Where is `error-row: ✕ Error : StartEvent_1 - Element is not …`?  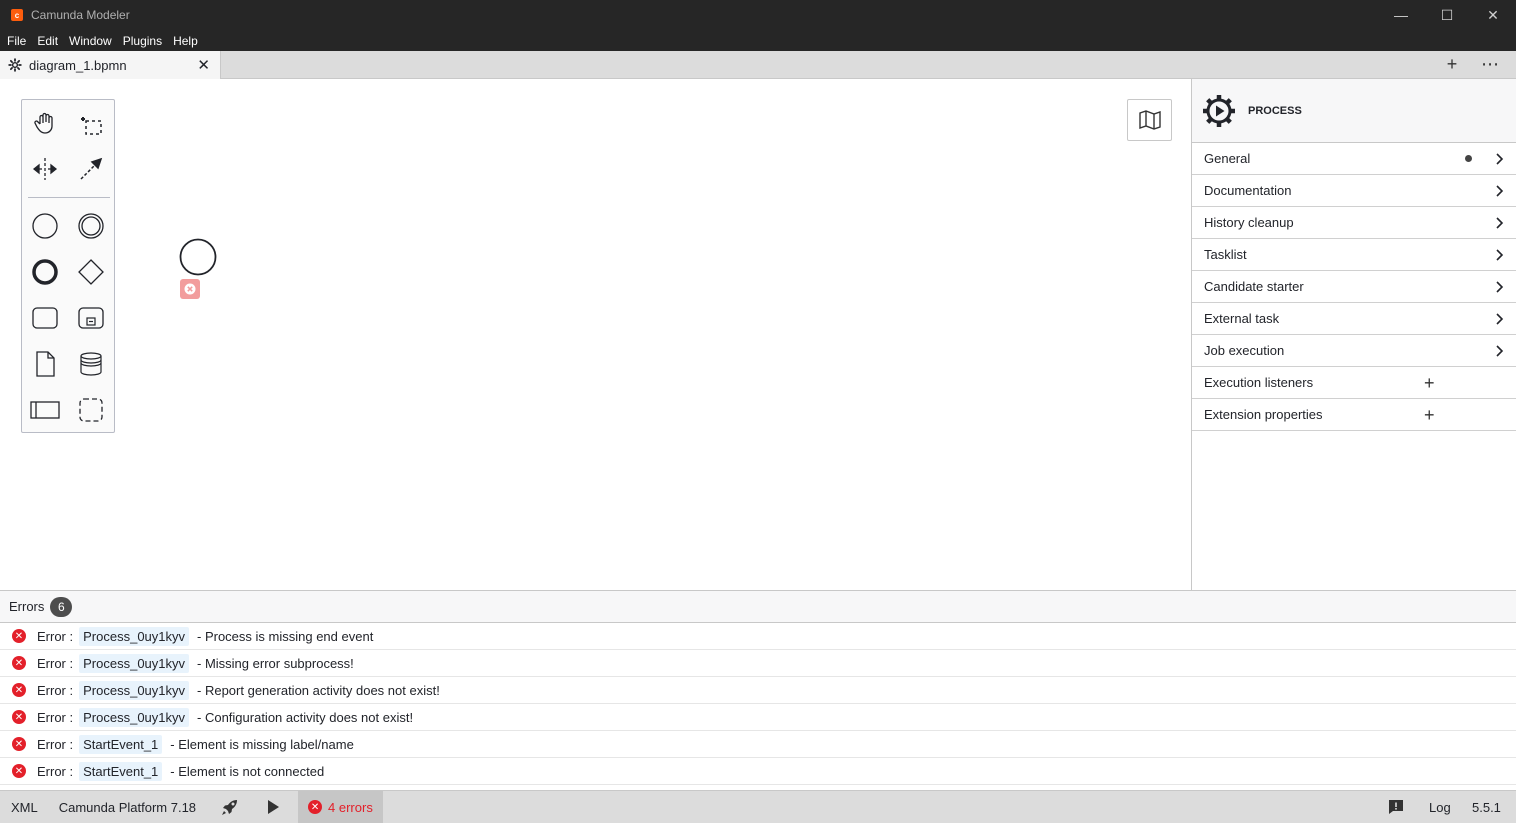 error-row: ✕ Error : StartEvent_1 - Element is not … is located at coordinates (758, 771).